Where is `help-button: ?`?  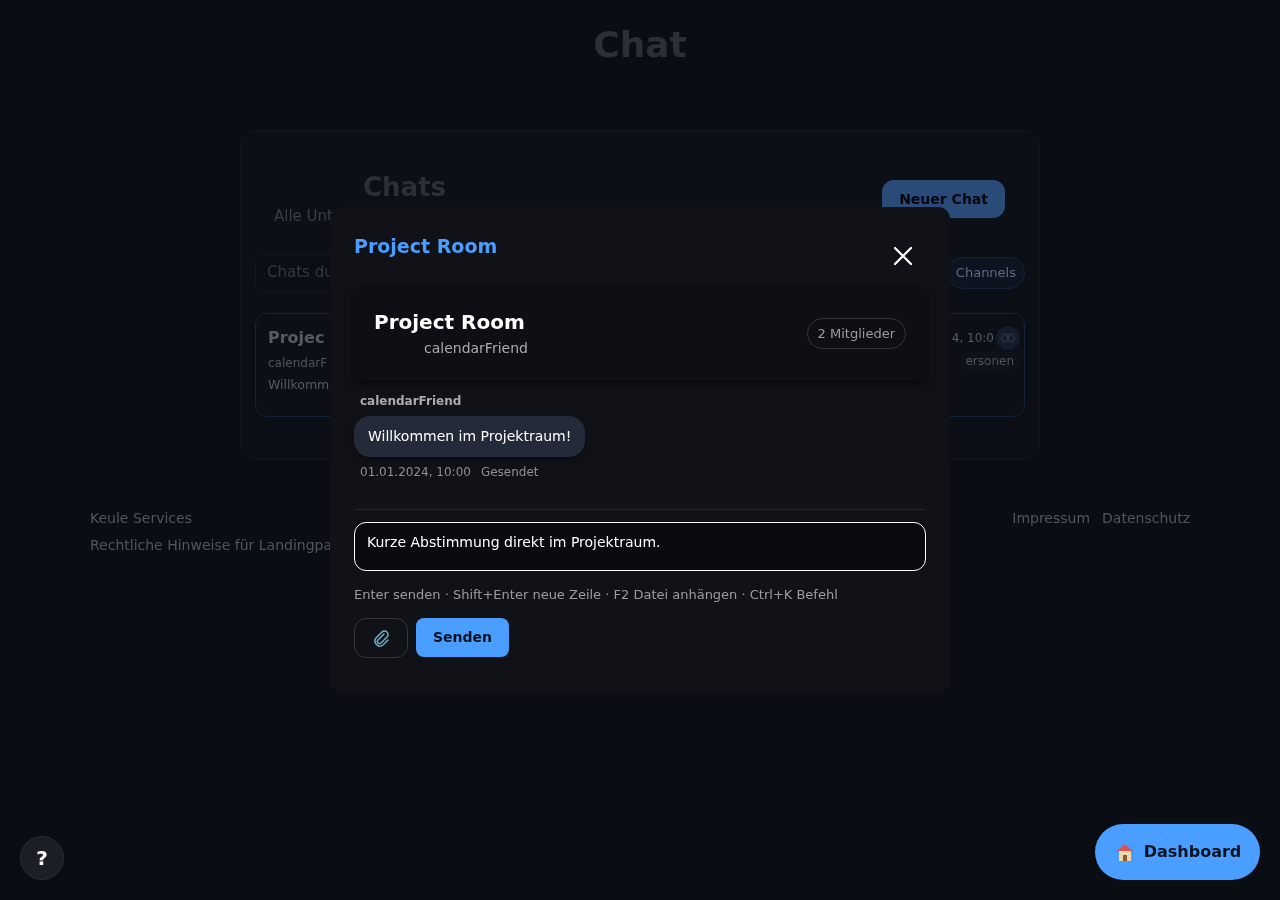 help-button: ? is located at coordinates (42, 858).